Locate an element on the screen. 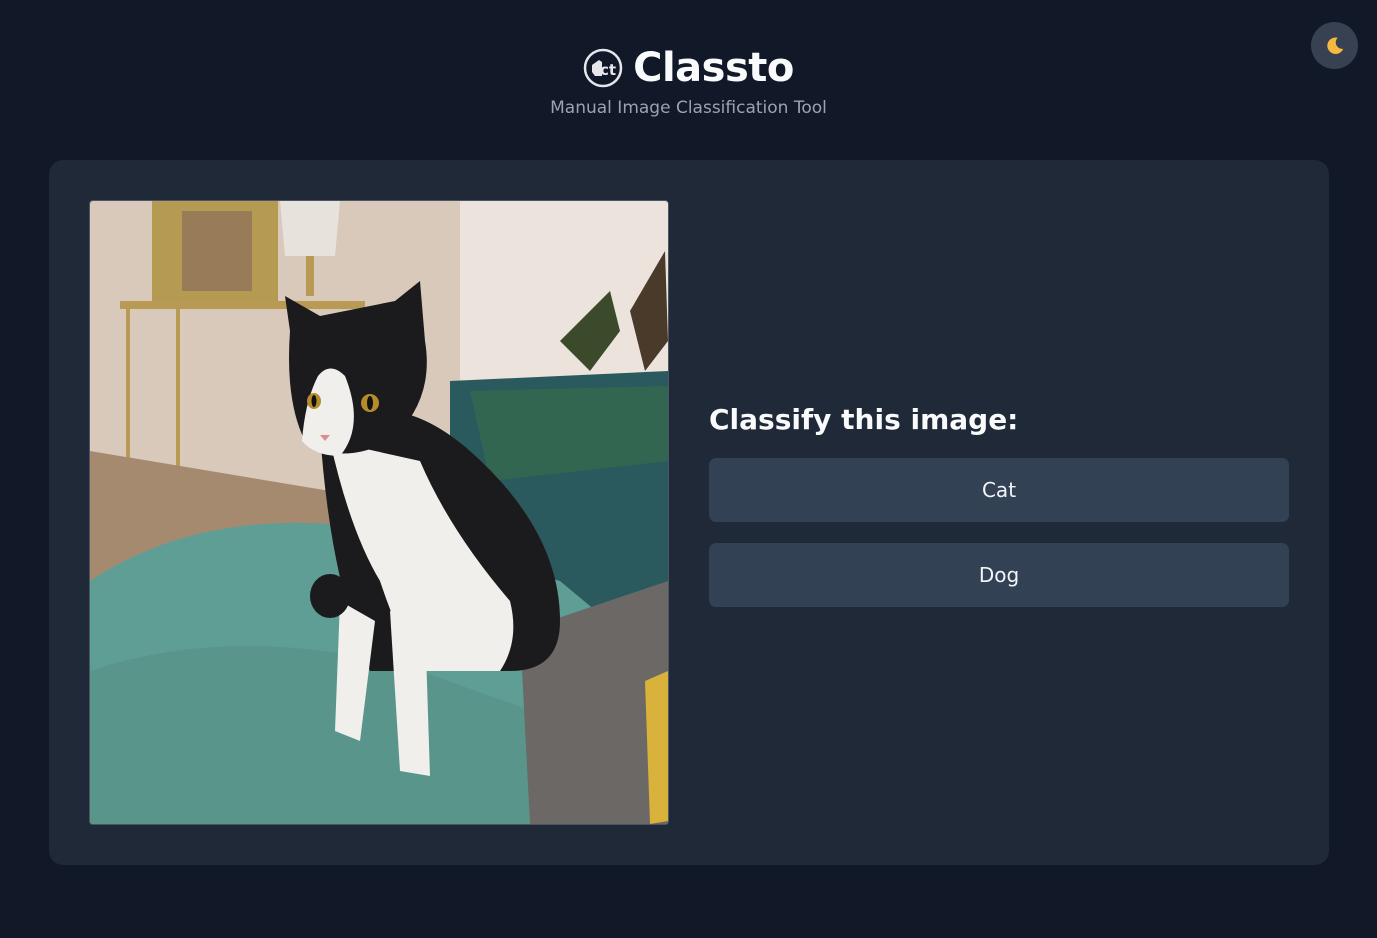  class-button-dog: Dog is located at coordinates (999, 575).